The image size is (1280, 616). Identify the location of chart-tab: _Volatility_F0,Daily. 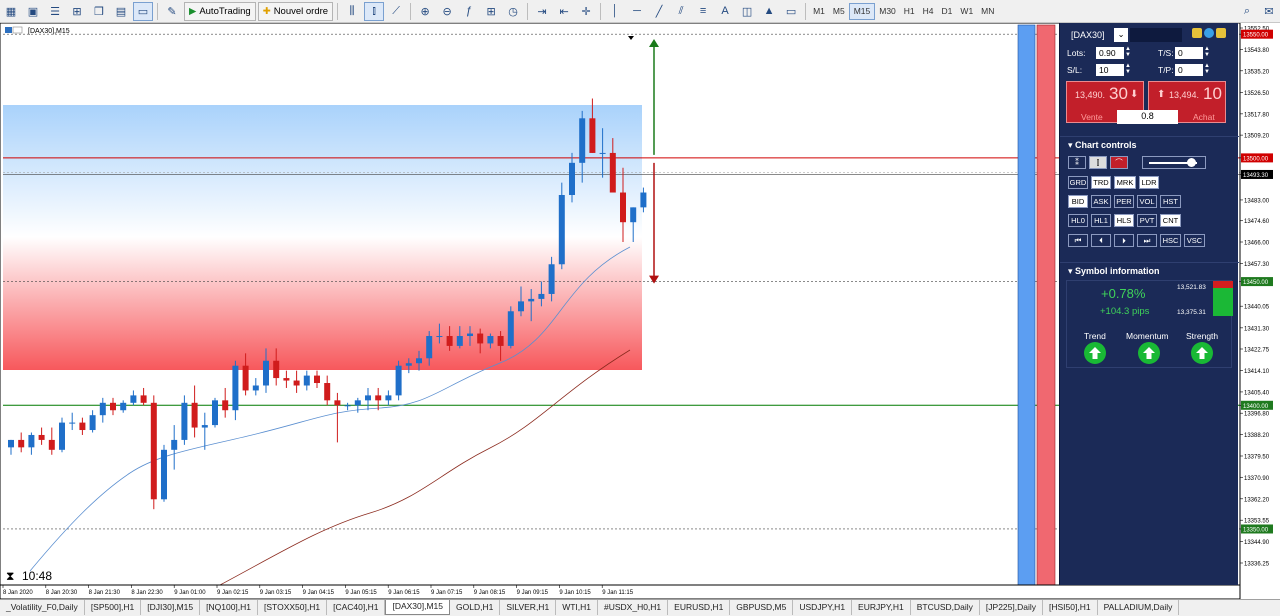
(42, 607).